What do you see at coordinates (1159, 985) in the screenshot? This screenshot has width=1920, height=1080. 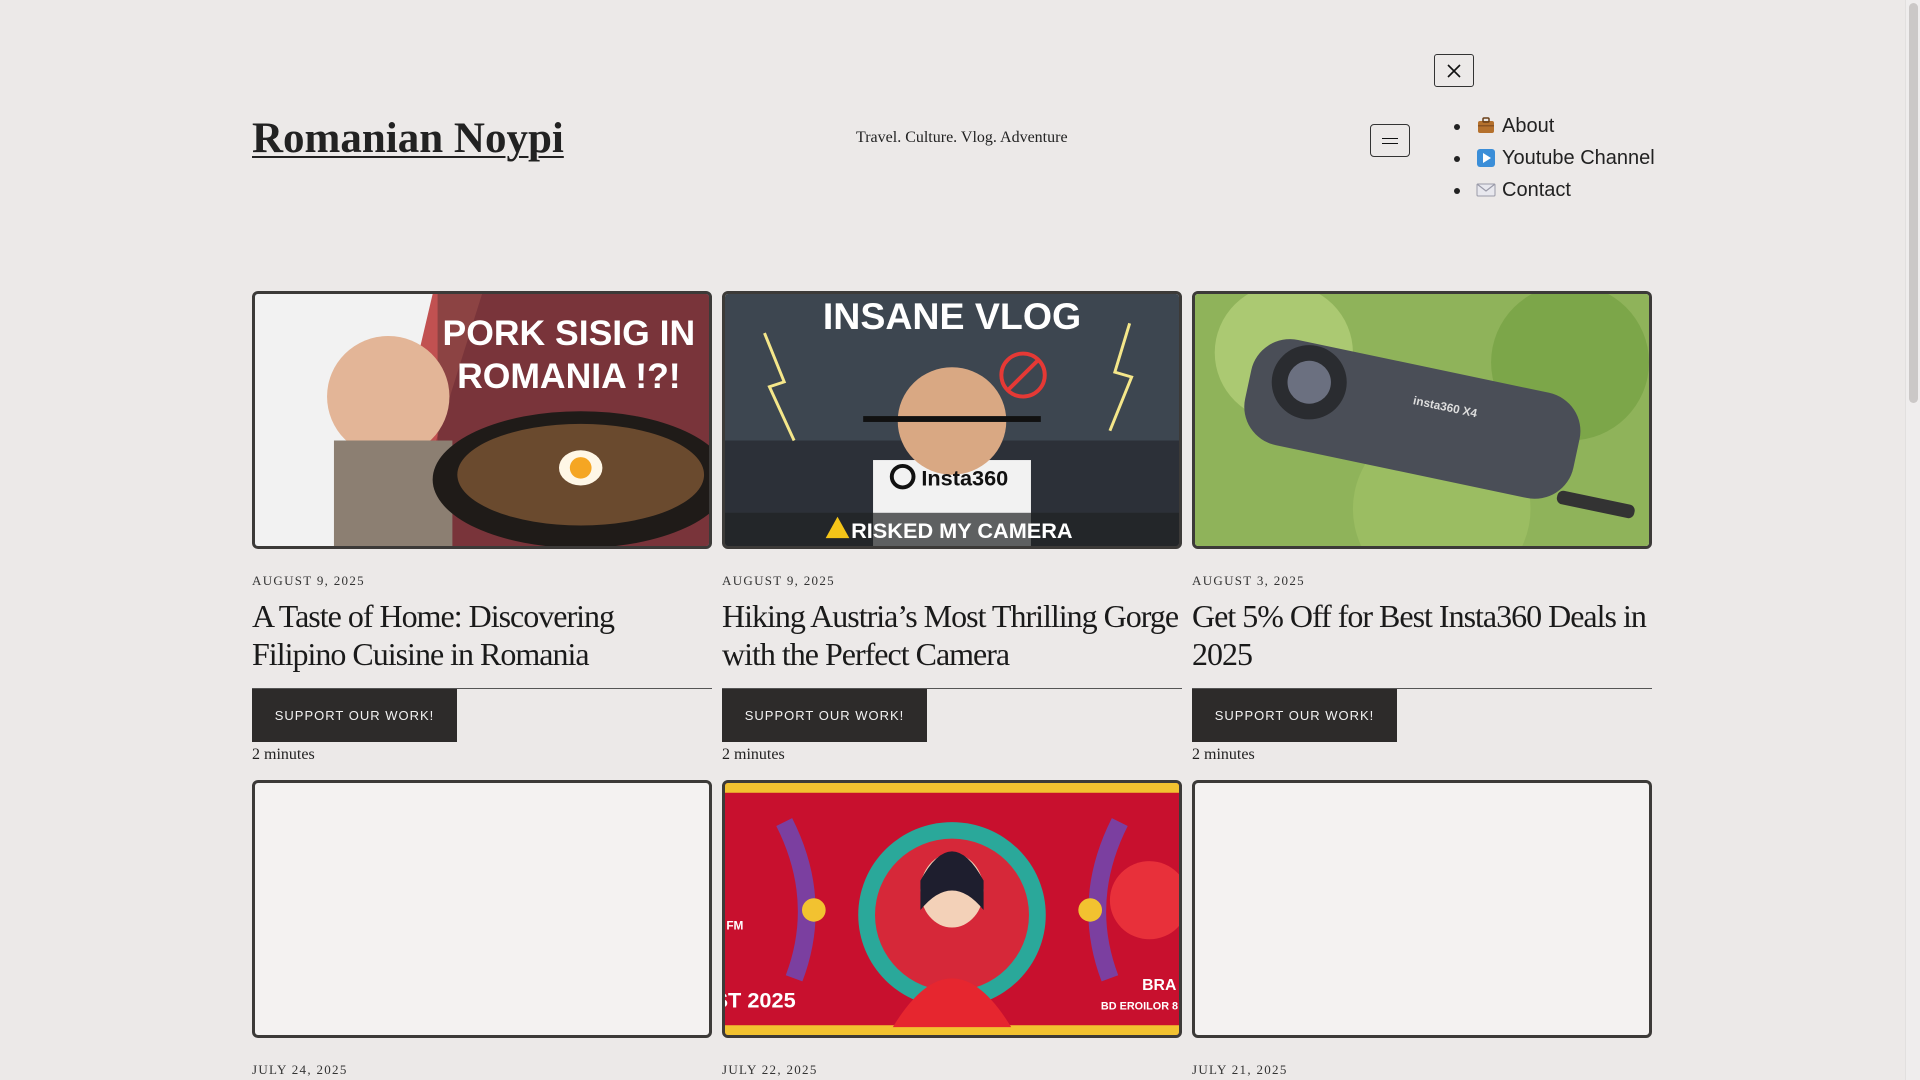 I see `thumb-text: BRA` at bounding box center [1159, 985].